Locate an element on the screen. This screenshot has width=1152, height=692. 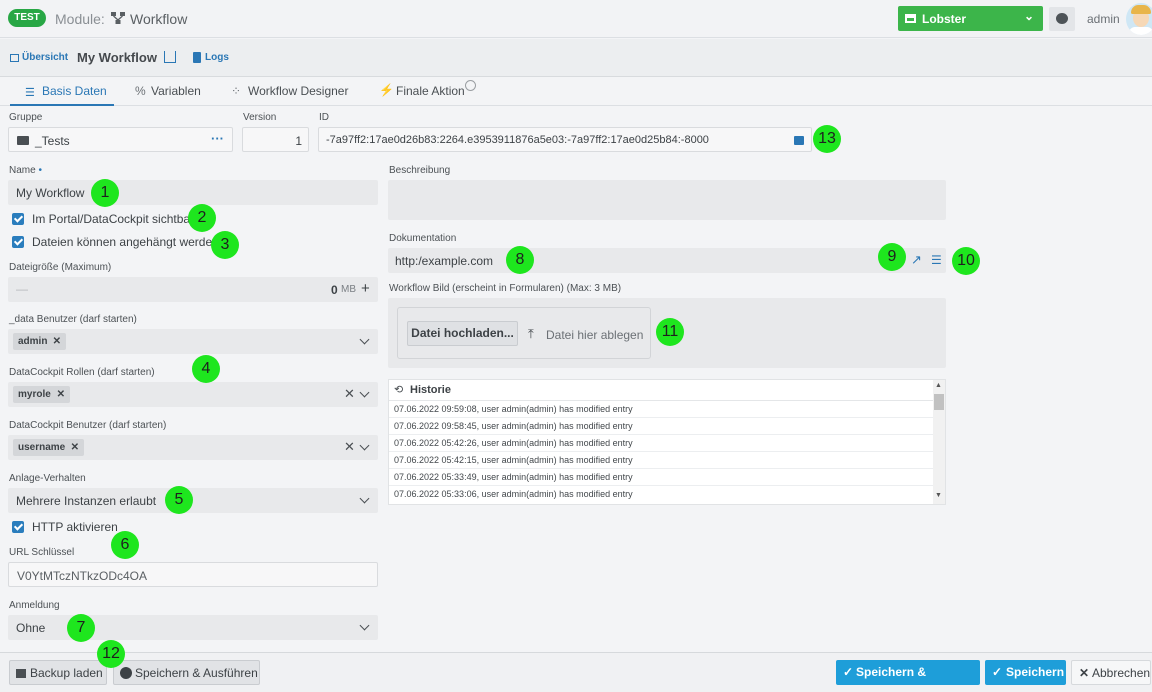
designer-icon: ⁘ is located at coordinates (236, 91).